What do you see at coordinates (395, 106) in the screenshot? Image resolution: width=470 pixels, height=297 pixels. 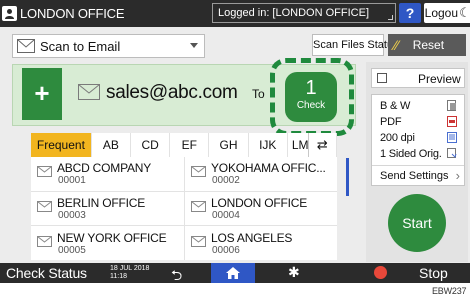 I see `color-setting: B & W` at bounding box center [395, 106].